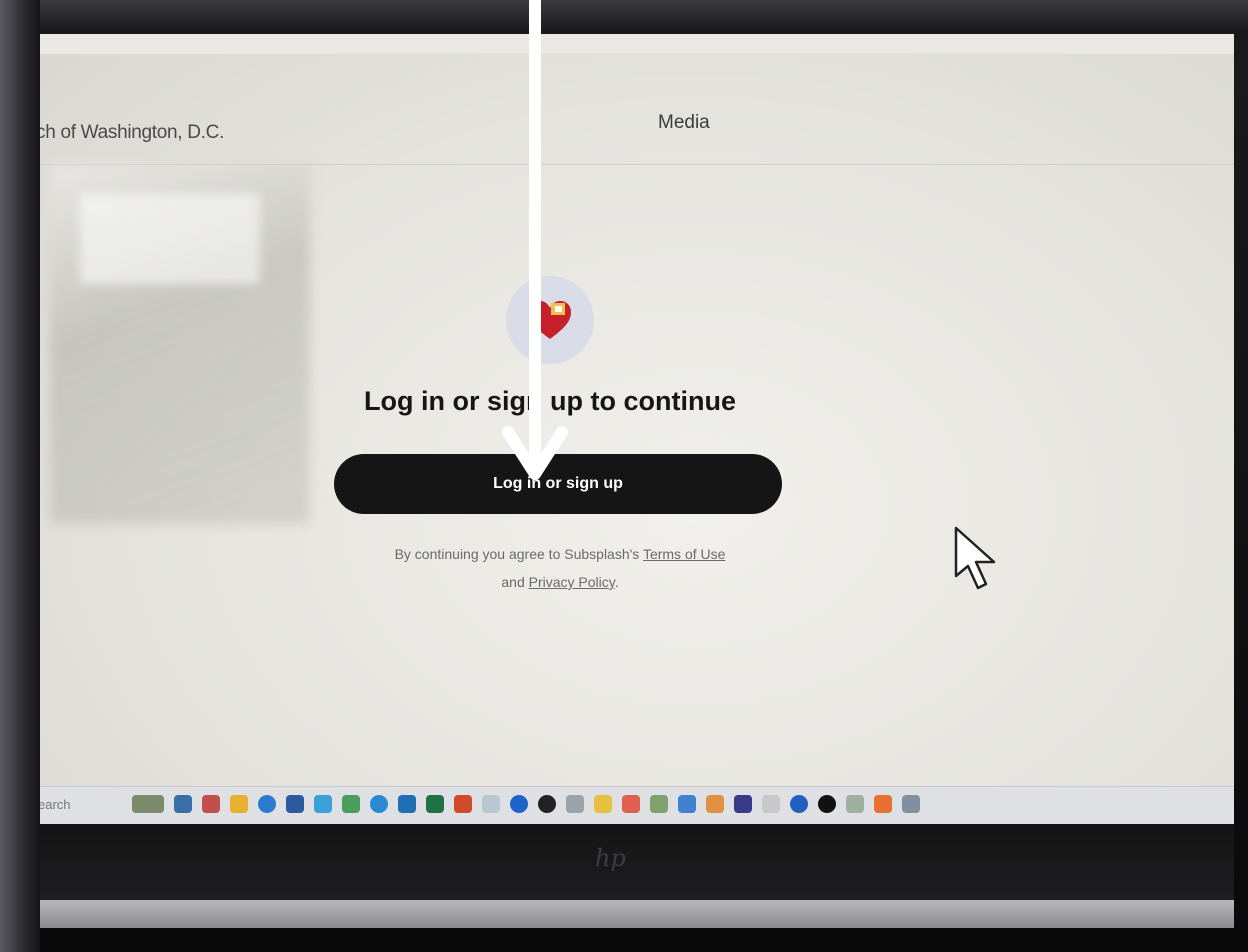 Image resolution: width=1248 pixels, height=952 pixels. What do you see at coordinates (170, 239) in the screenshot?
I see `window-reflection-highlight` at bounding box center [170, 239].